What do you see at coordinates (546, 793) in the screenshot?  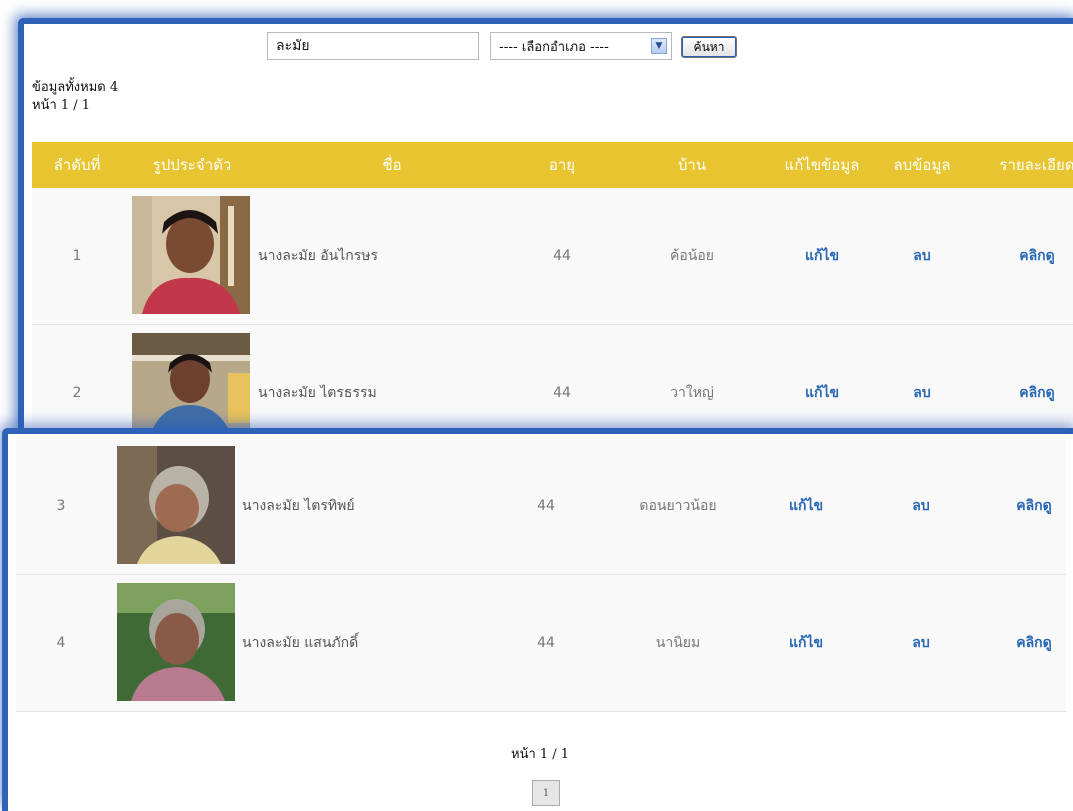 I see `page-button-1: 1` at bounding box center [546, 793].